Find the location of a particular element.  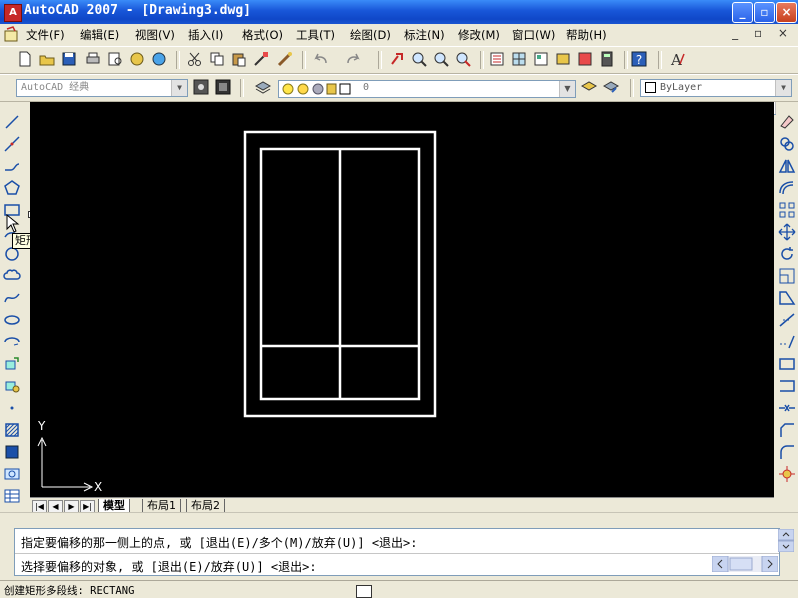

copy-icon is located at coordinates (217, 59).